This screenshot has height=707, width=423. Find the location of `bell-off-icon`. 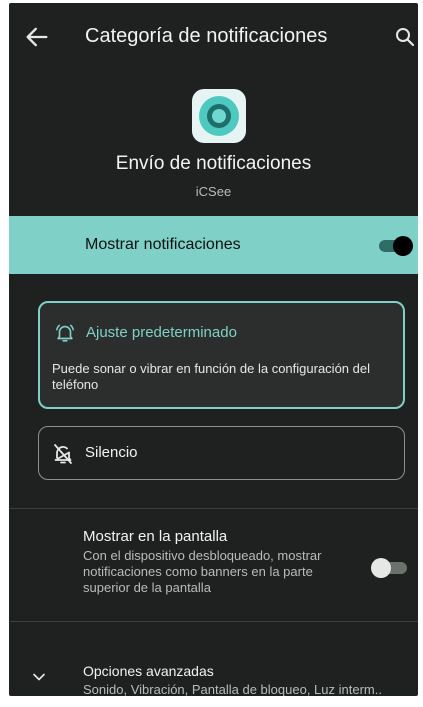

bell-off-icon is located at coordinates (63, 454).